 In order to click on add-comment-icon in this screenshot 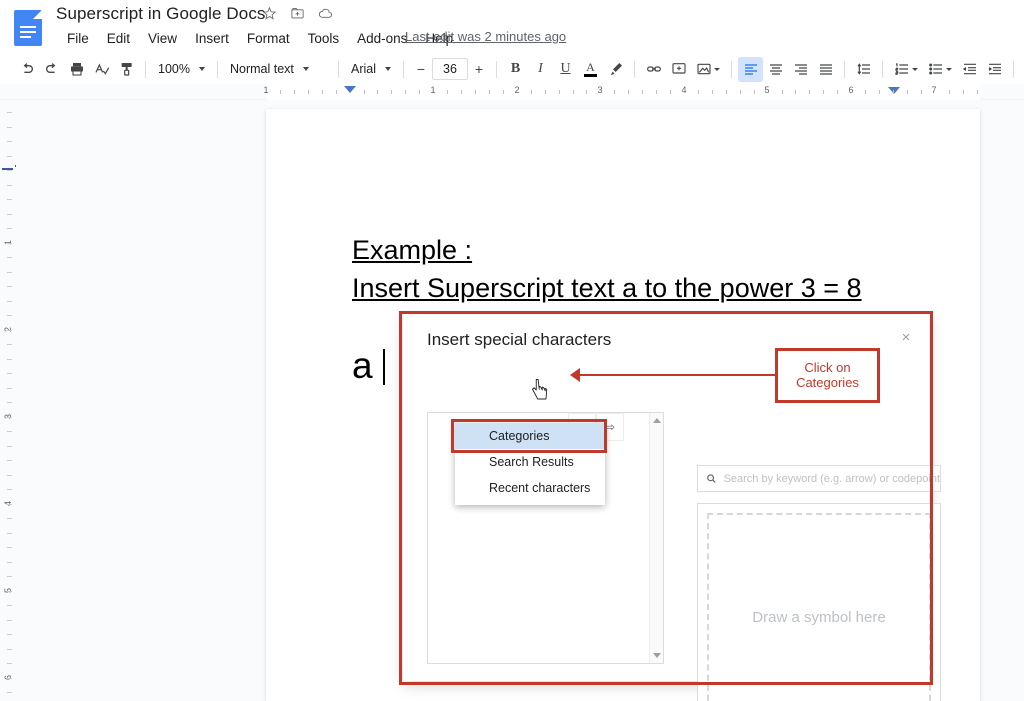, I will do `click(678, 69)`.